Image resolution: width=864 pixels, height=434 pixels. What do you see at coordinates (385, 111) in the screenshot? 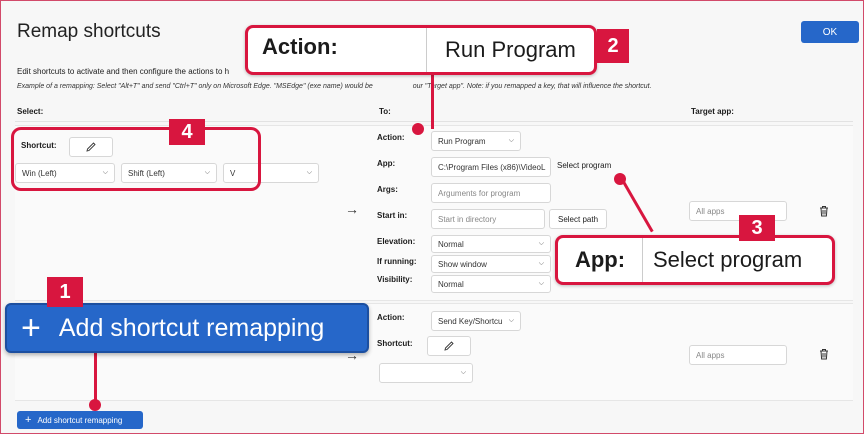
I see `column-to: To:` at bounding box center [385, 111].